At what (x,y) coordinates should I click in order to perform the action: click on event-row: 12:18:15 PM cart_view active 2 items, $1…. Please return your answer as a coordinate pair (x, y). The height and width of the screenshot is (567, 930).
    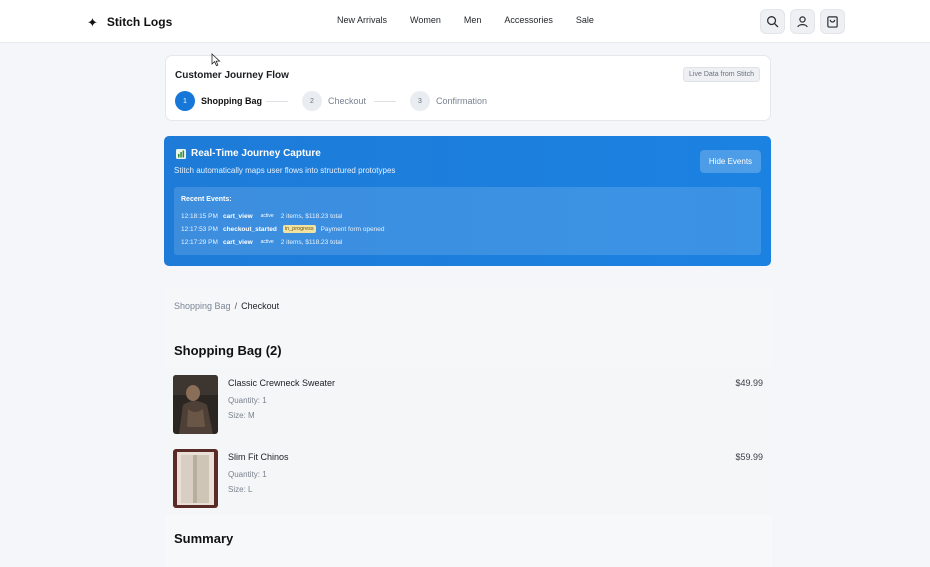
    Looking at the image, I should click on (261, 216).